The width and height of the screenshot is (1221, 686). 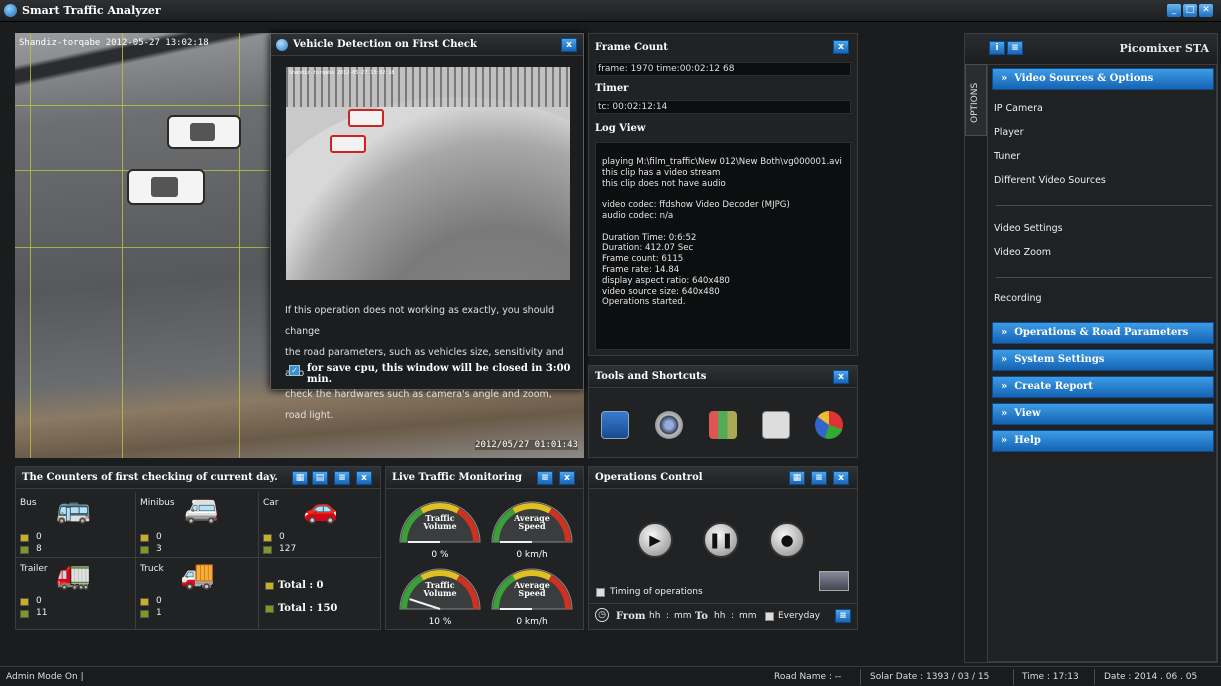 I want to click on counter-label: Car, so click(x=271, y=503).